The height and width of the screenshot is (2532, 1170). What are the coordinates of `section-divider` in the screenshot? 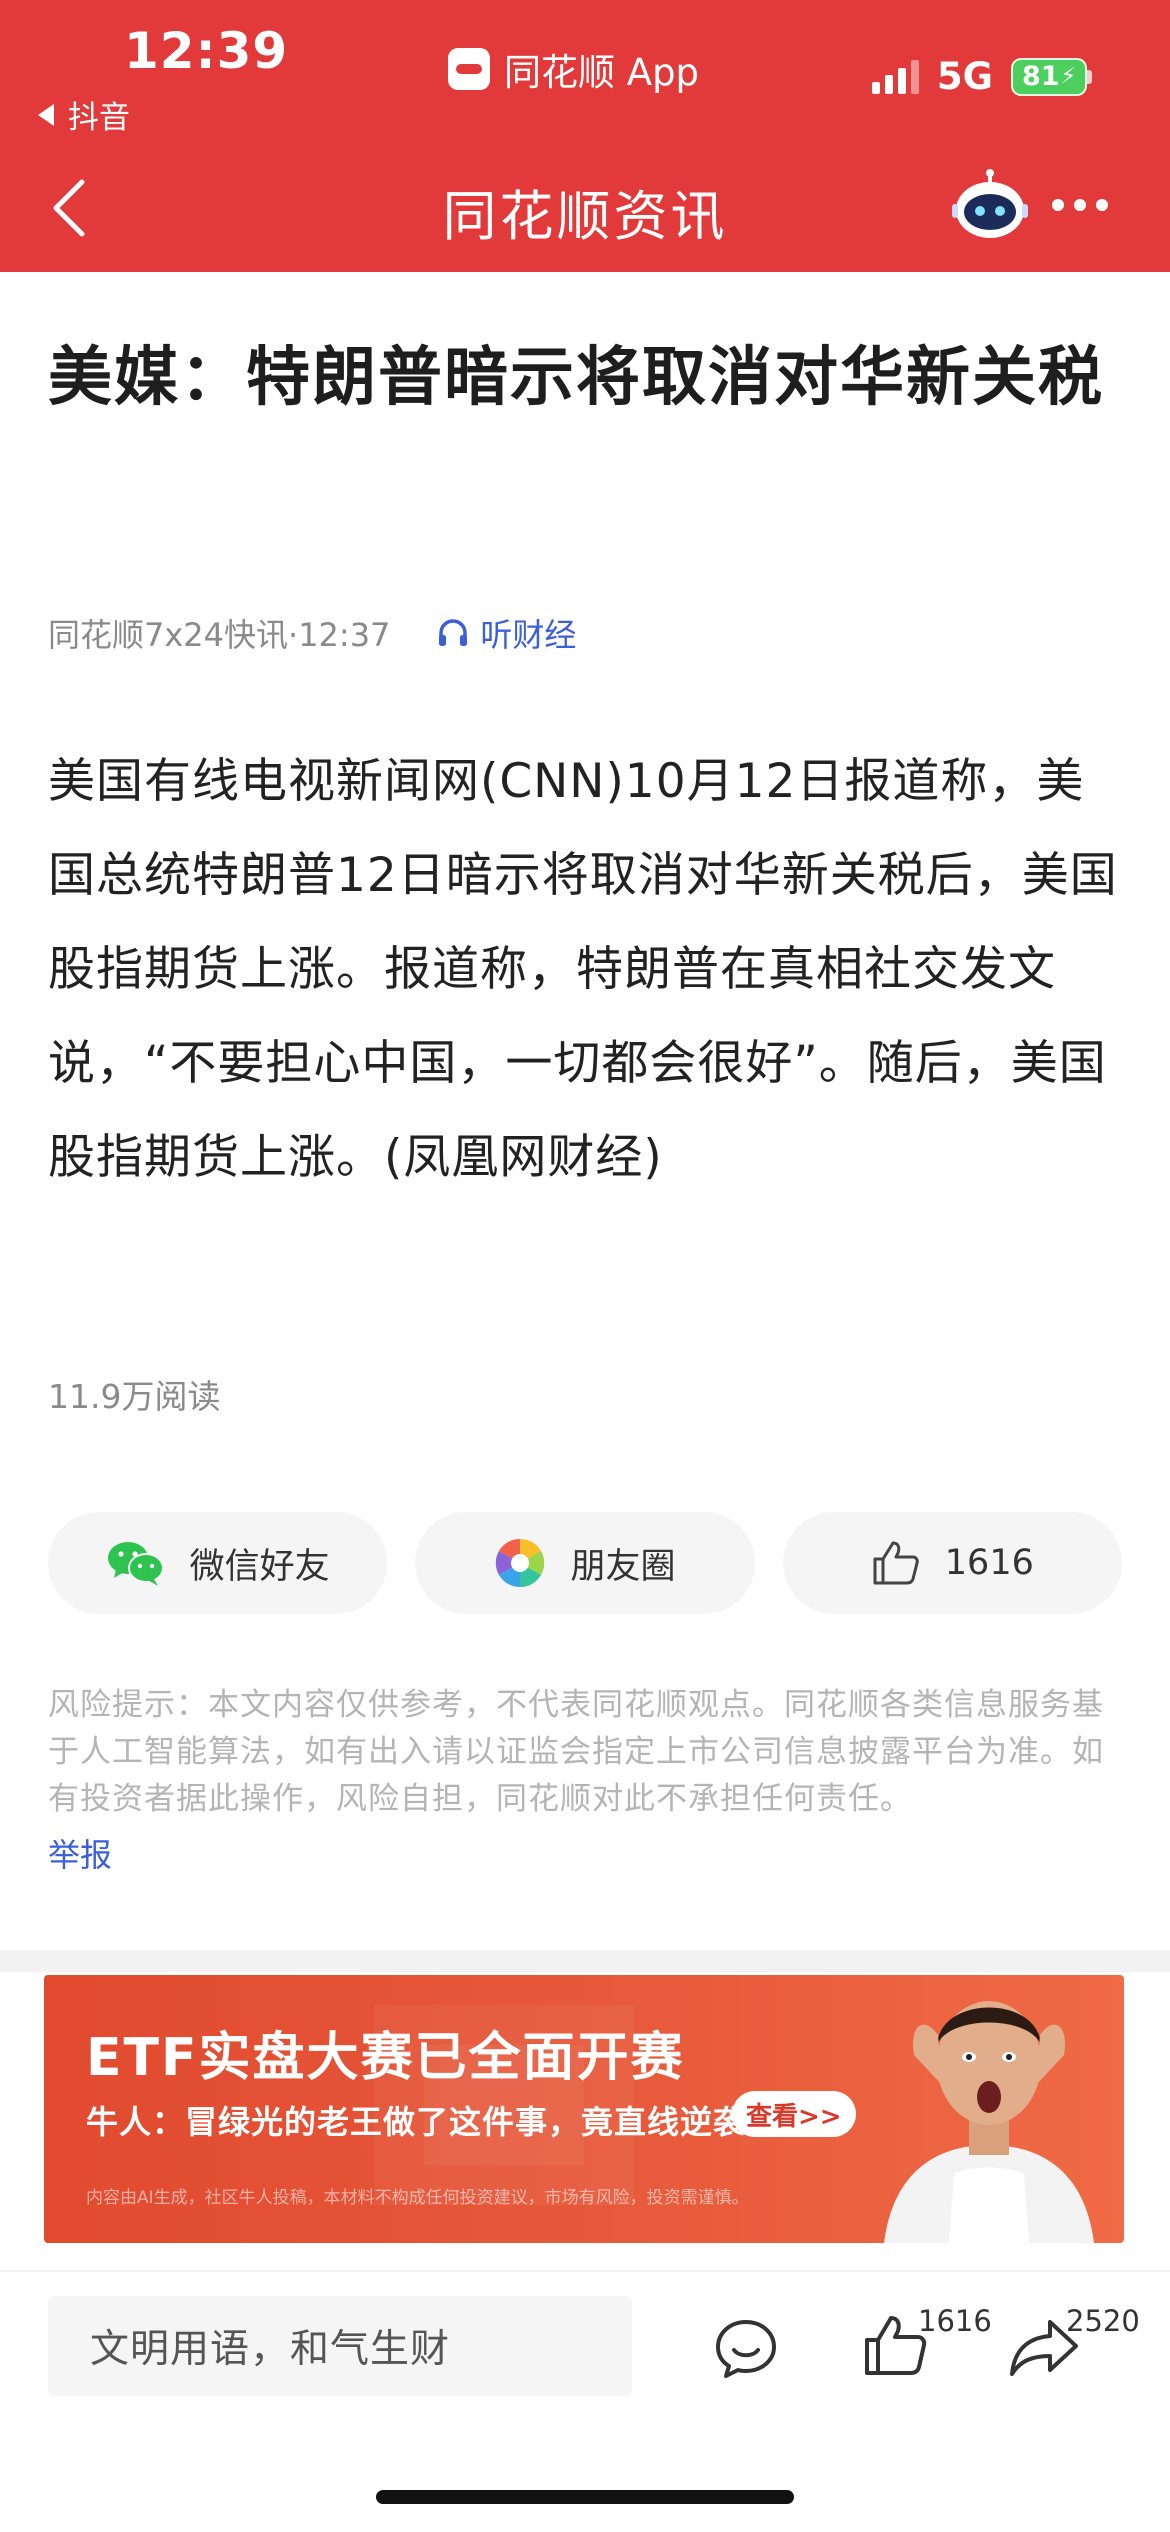 It's located at (585, 1961).